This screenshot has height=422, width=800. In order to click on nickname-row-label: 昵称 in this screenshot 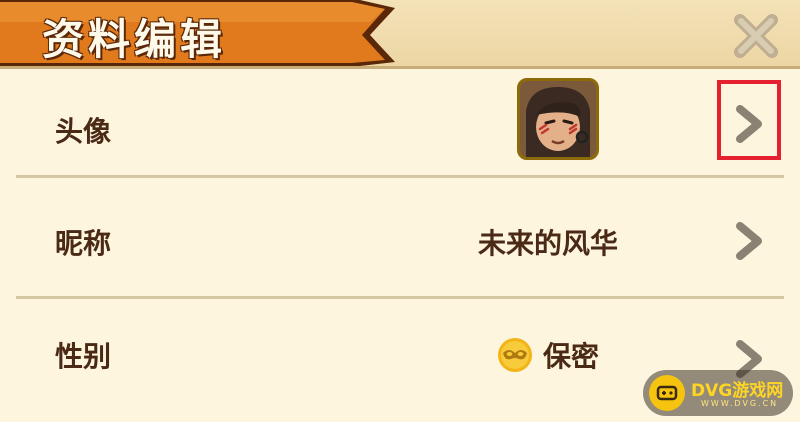, I will do `click(83, 243)`.